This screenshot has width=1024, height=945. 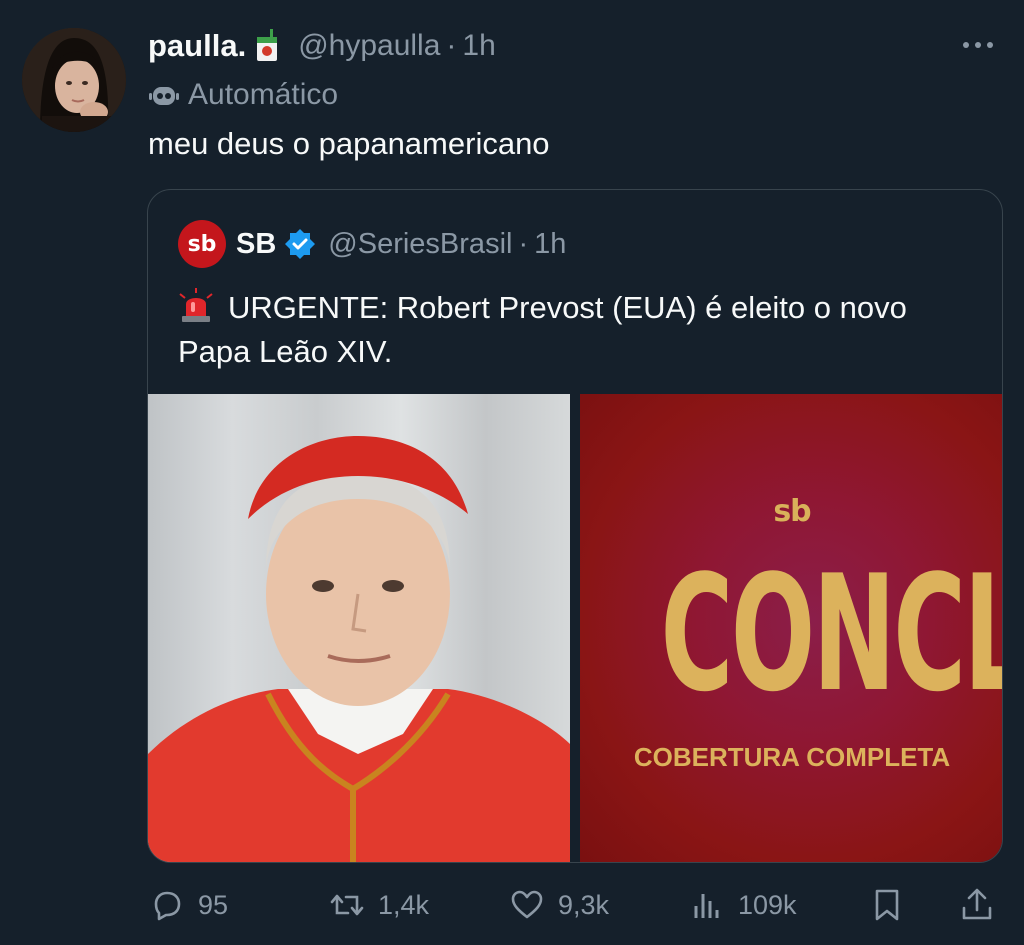 I want to click on quoted-avatar: sb, so click(x=202, y=244).